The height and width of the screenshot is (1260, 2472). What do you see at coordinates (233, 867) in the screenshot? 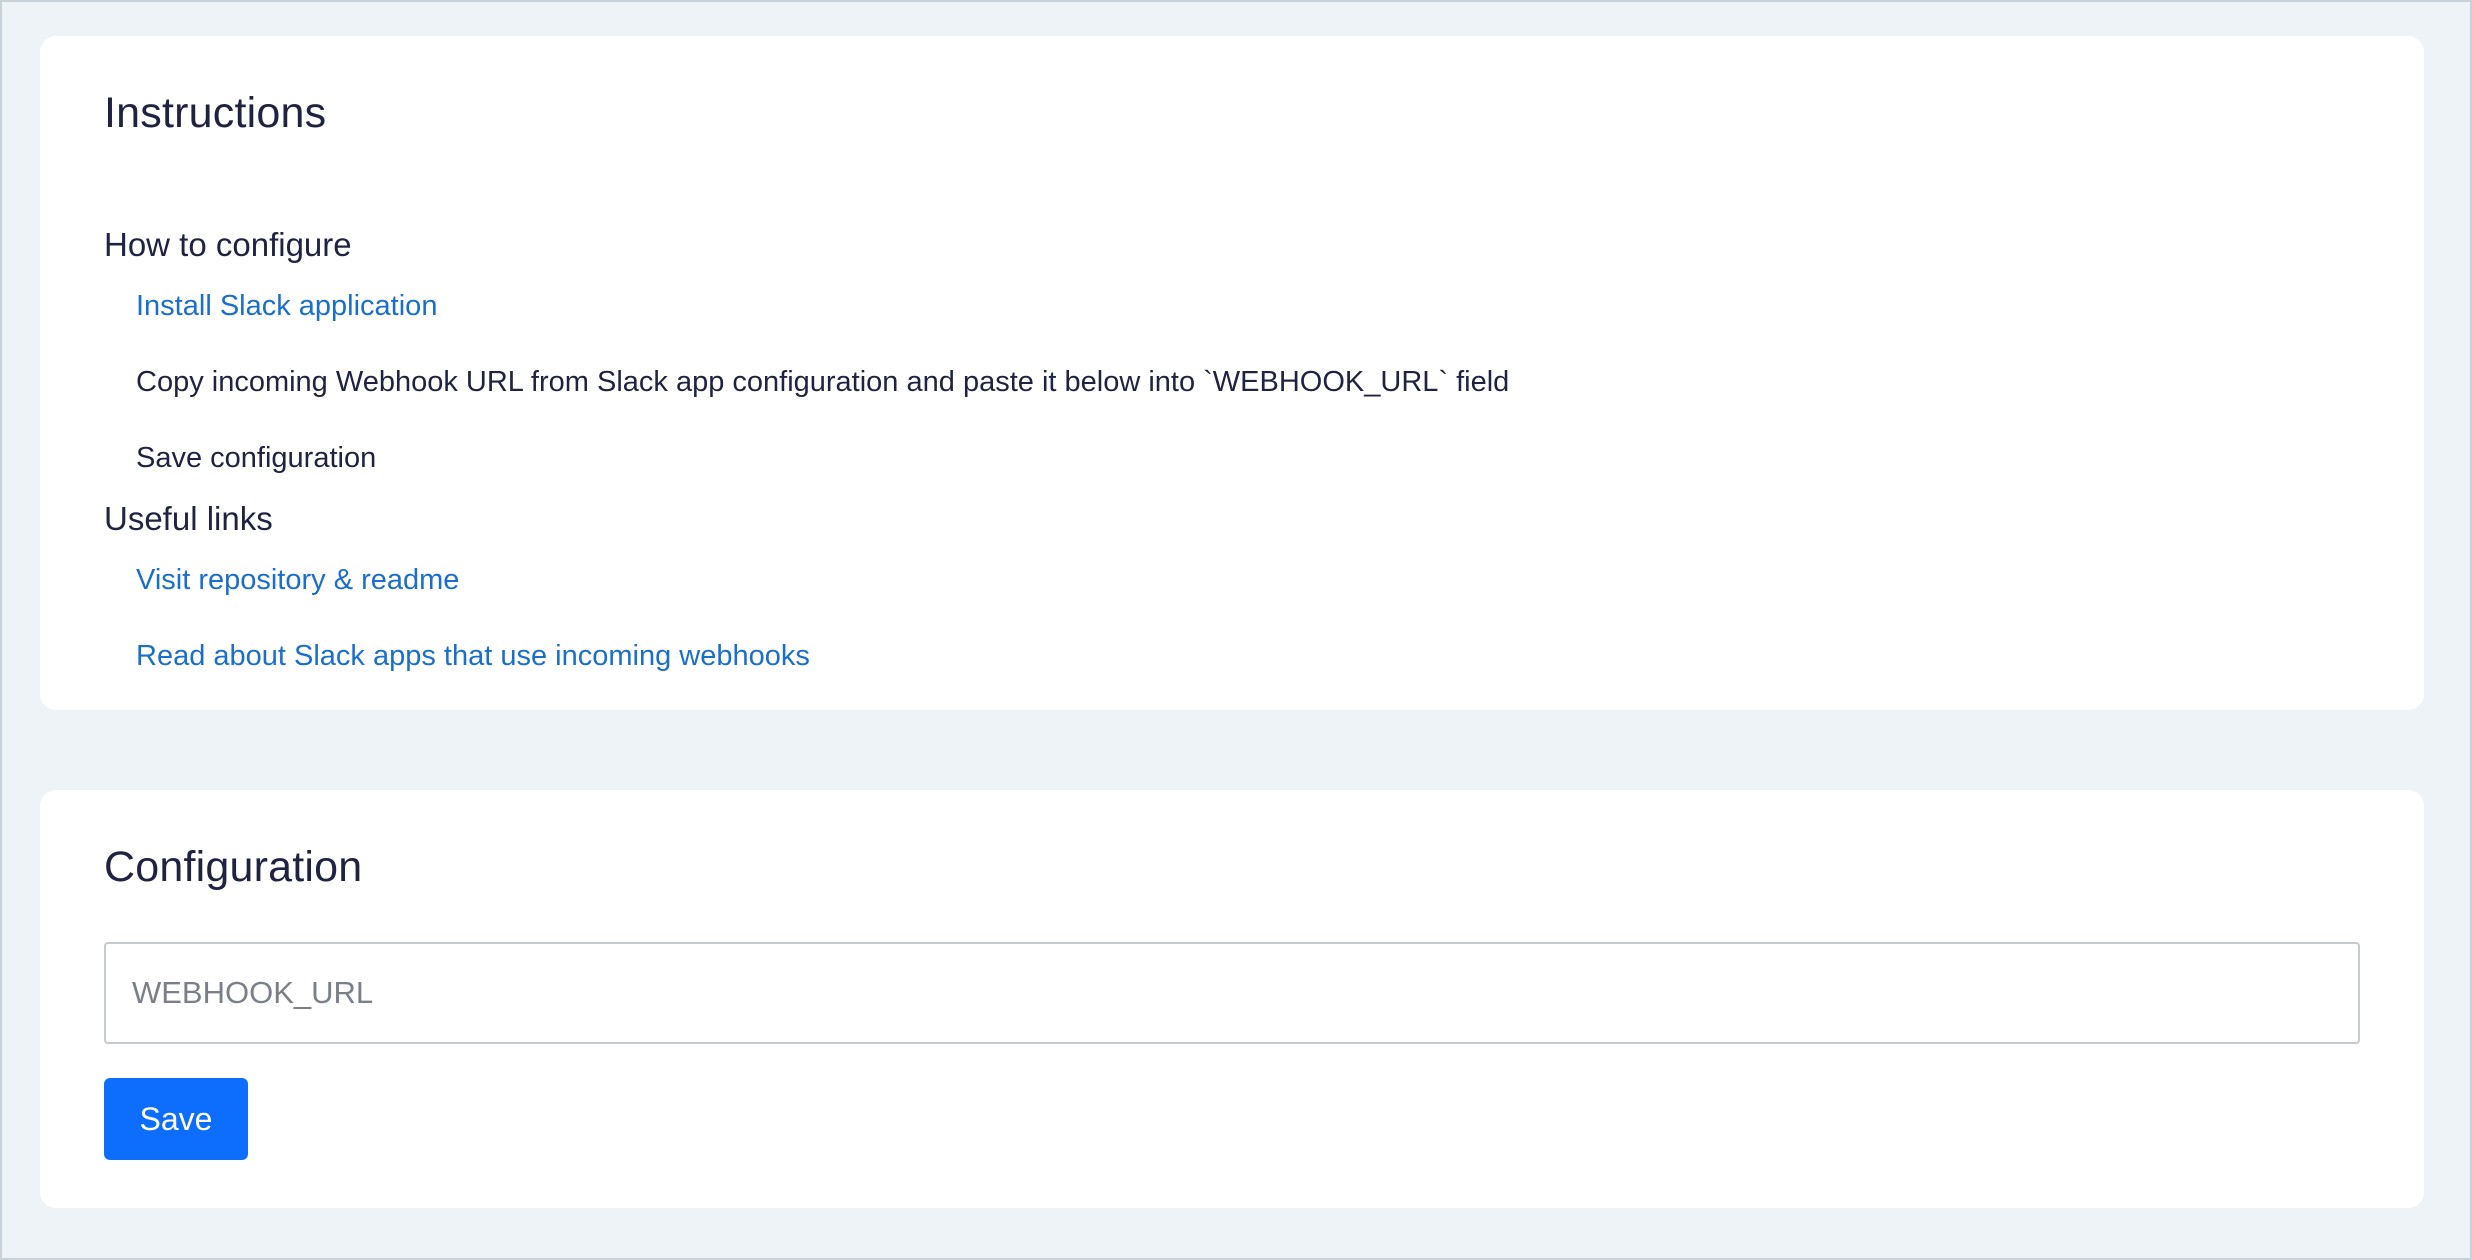
I see `configuration-title: Configuration` at bounding box center [233, 867].